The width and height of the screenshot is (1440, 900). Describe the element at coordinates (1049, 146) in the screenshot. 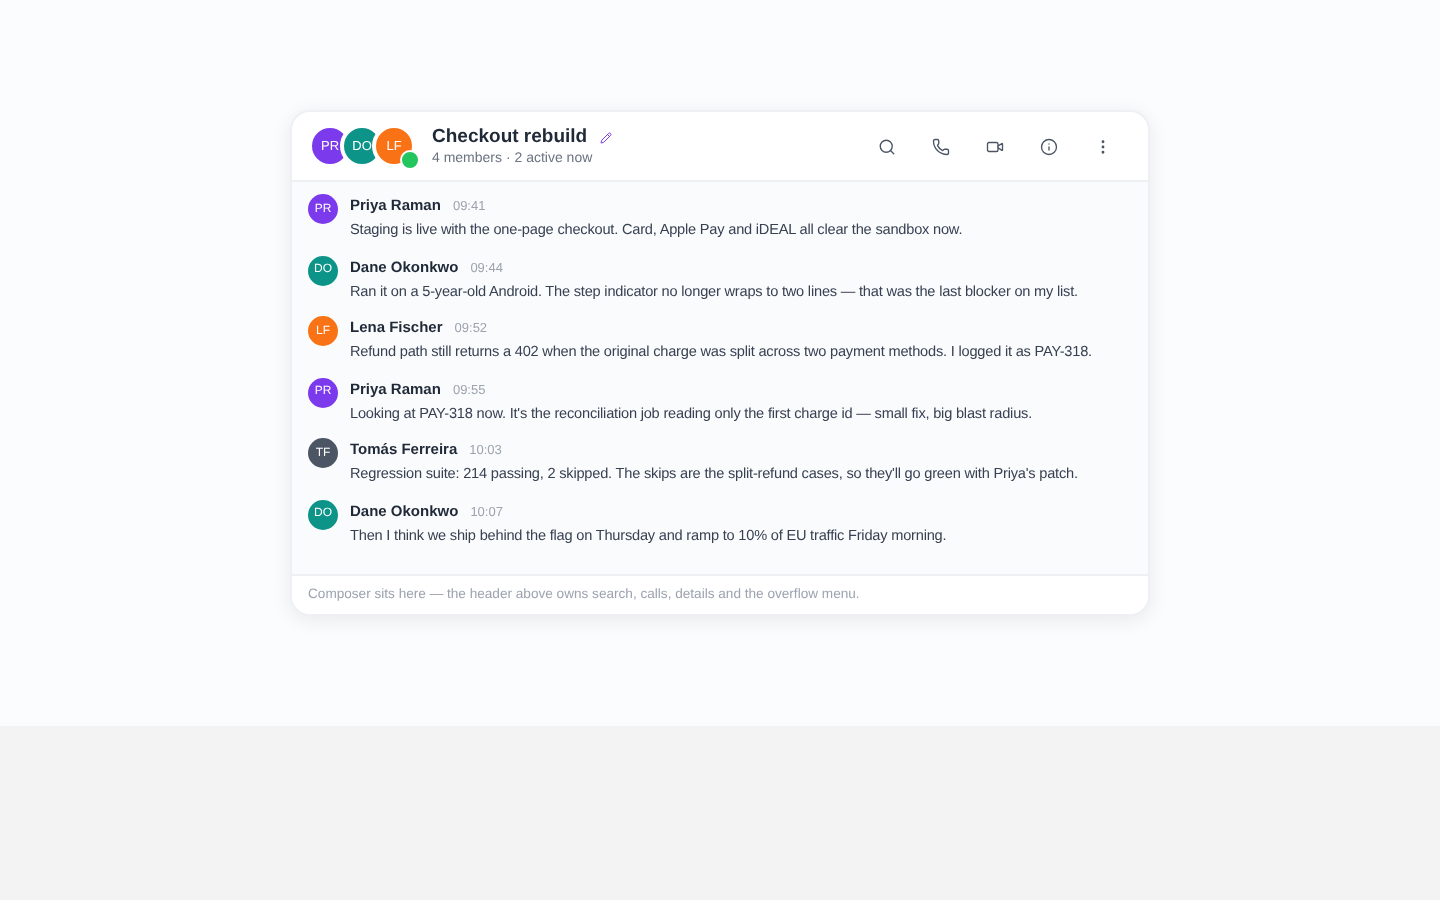

I see `info-icon` at that location.